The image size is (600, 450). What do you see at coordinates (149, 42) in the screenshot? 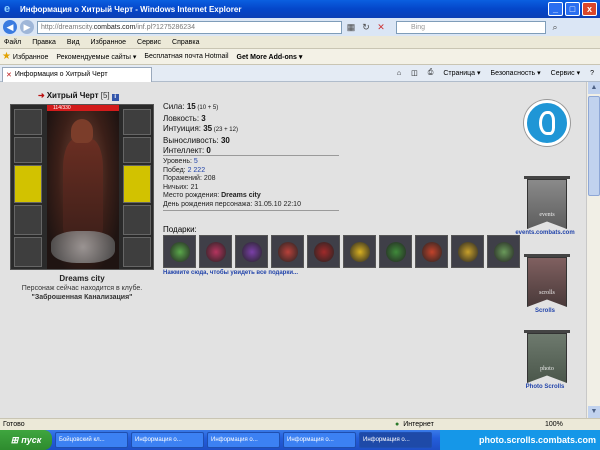
I see `menu-tools: Сервис` at bounding box center [149, 42].